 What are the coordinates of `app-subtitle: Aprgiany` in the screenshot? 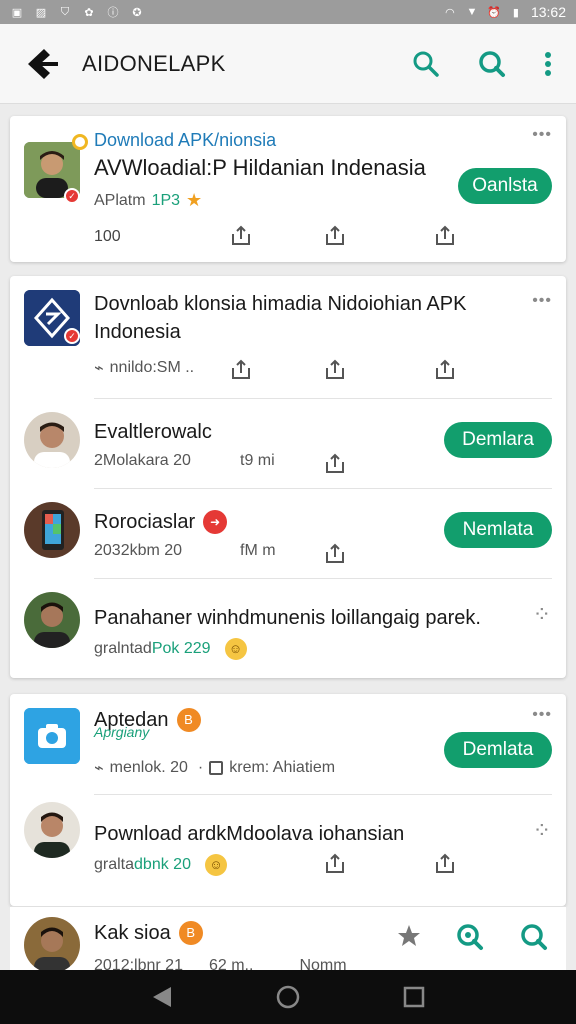 It's located at (122, 732).